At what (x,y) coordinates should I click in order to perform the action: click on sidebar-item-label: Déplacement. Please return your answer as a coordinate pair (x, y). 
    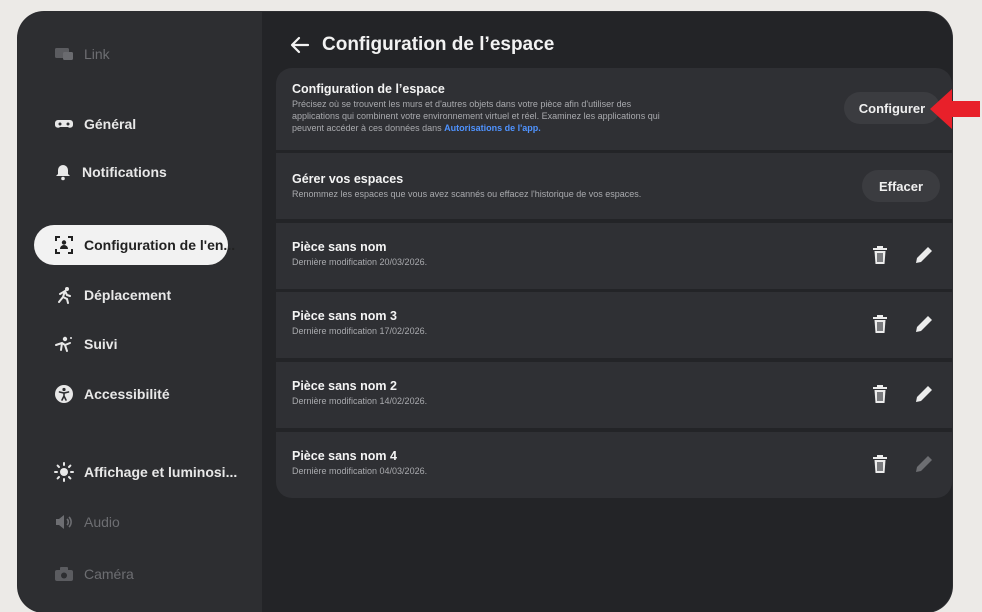
    Looking at the image, I should click on (128, 295).